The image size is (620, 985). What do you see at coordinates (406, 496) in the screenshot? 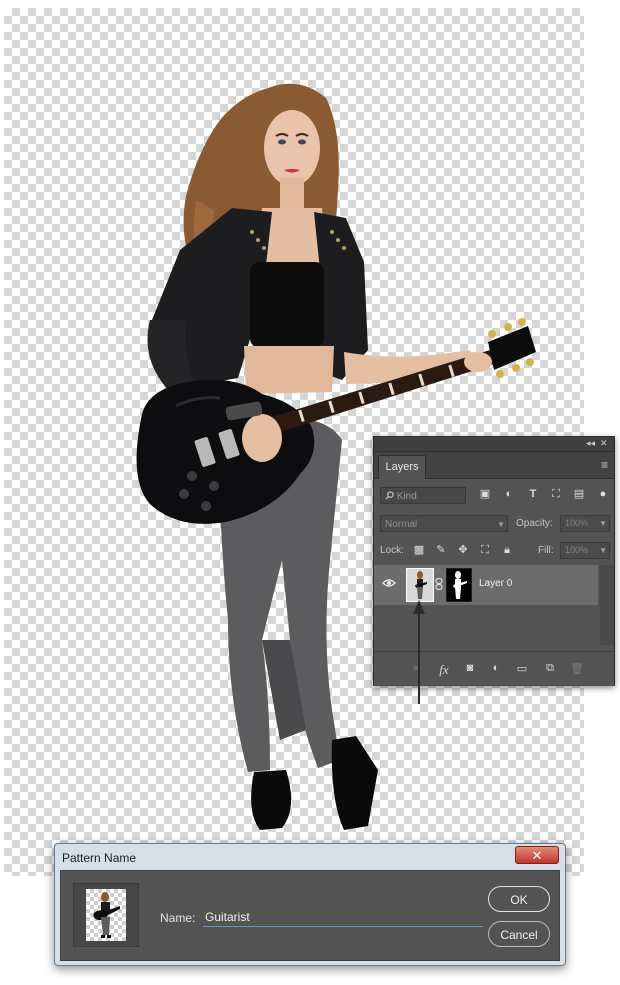
I see `filter-kind-label: Kind` at bounding box center [406, 496].